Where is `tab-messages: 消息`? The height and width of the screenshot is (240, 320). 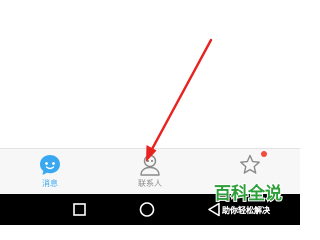
tab-messages: 消息 is located at coordinates (50, 171).